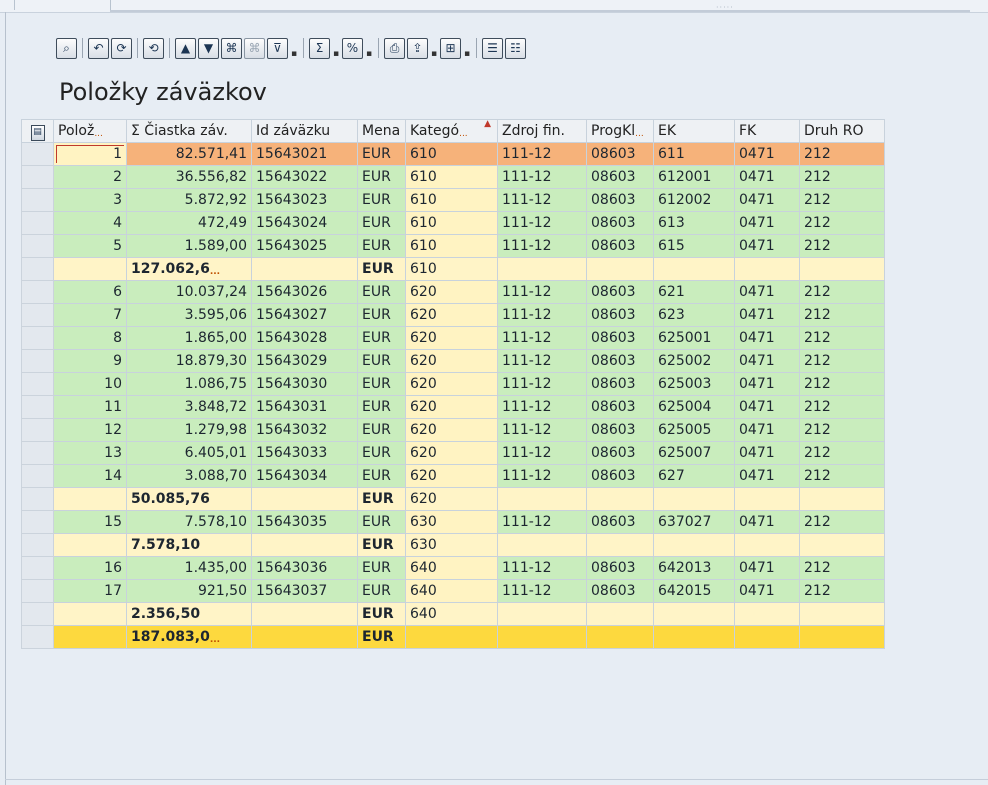 The width and height of the screenshot is (988, 785). What do you see at coordinates (451, 614) in the screenshot?
I see `cell-category: 640` at bounding box center [451, 614].